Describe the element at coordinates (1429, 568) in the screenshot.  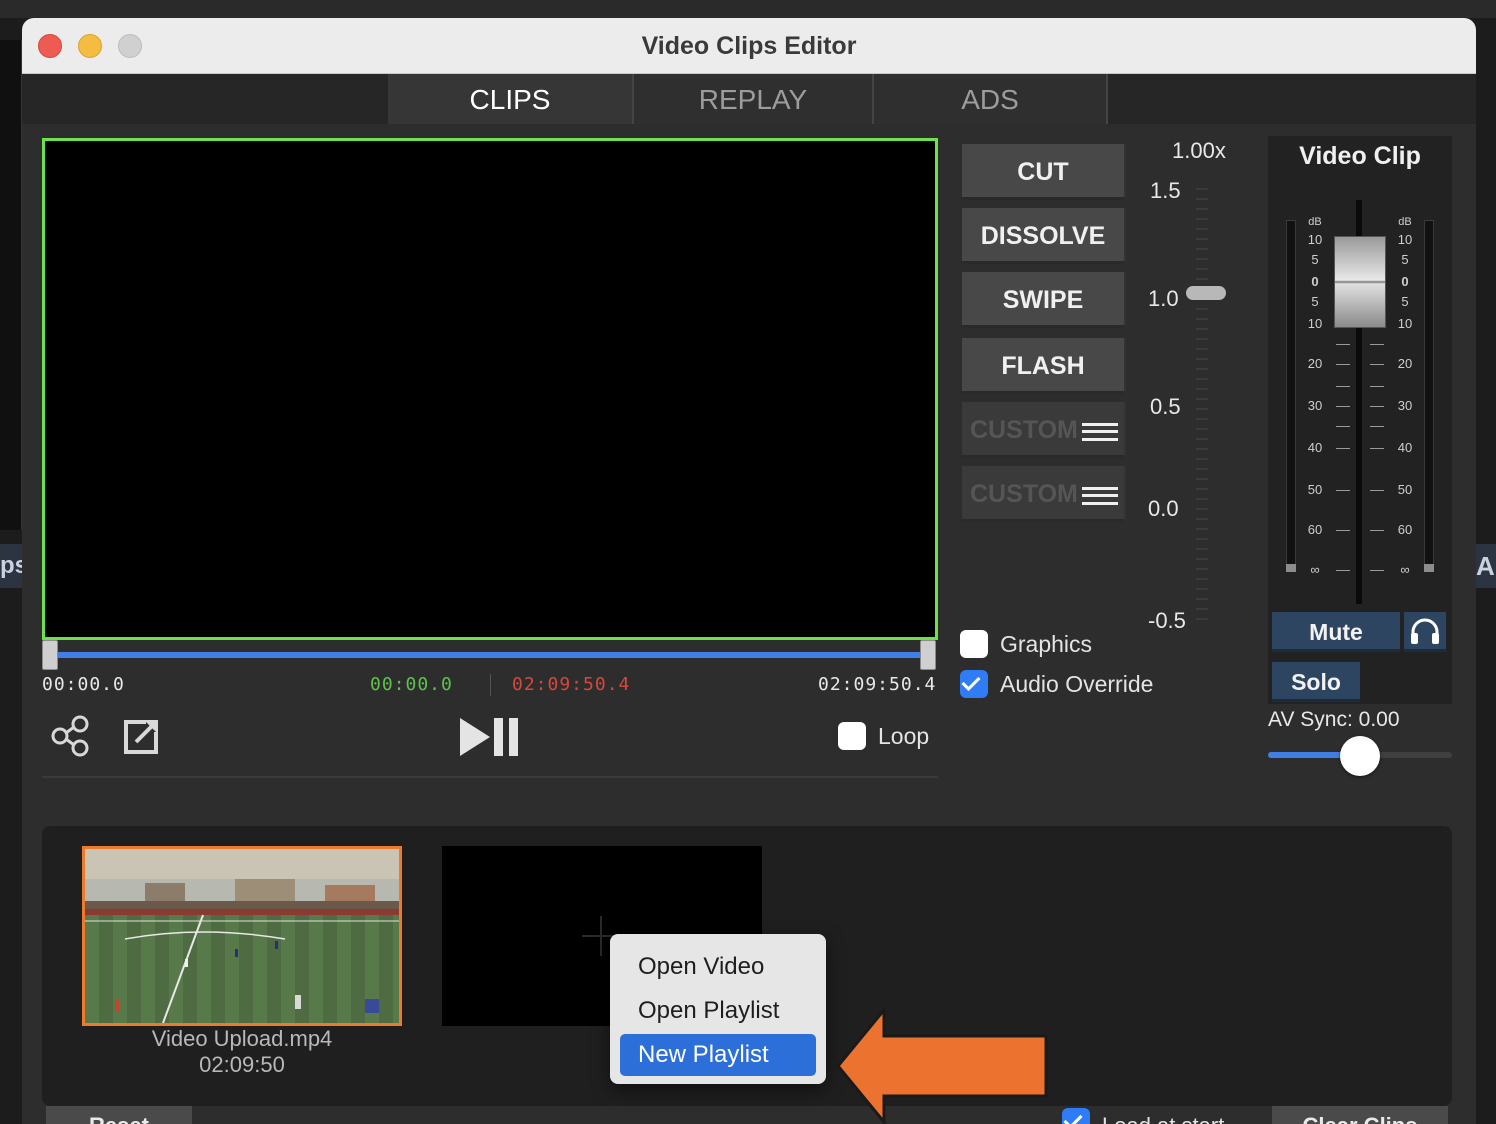
I see `meter-foot-right` at that location.